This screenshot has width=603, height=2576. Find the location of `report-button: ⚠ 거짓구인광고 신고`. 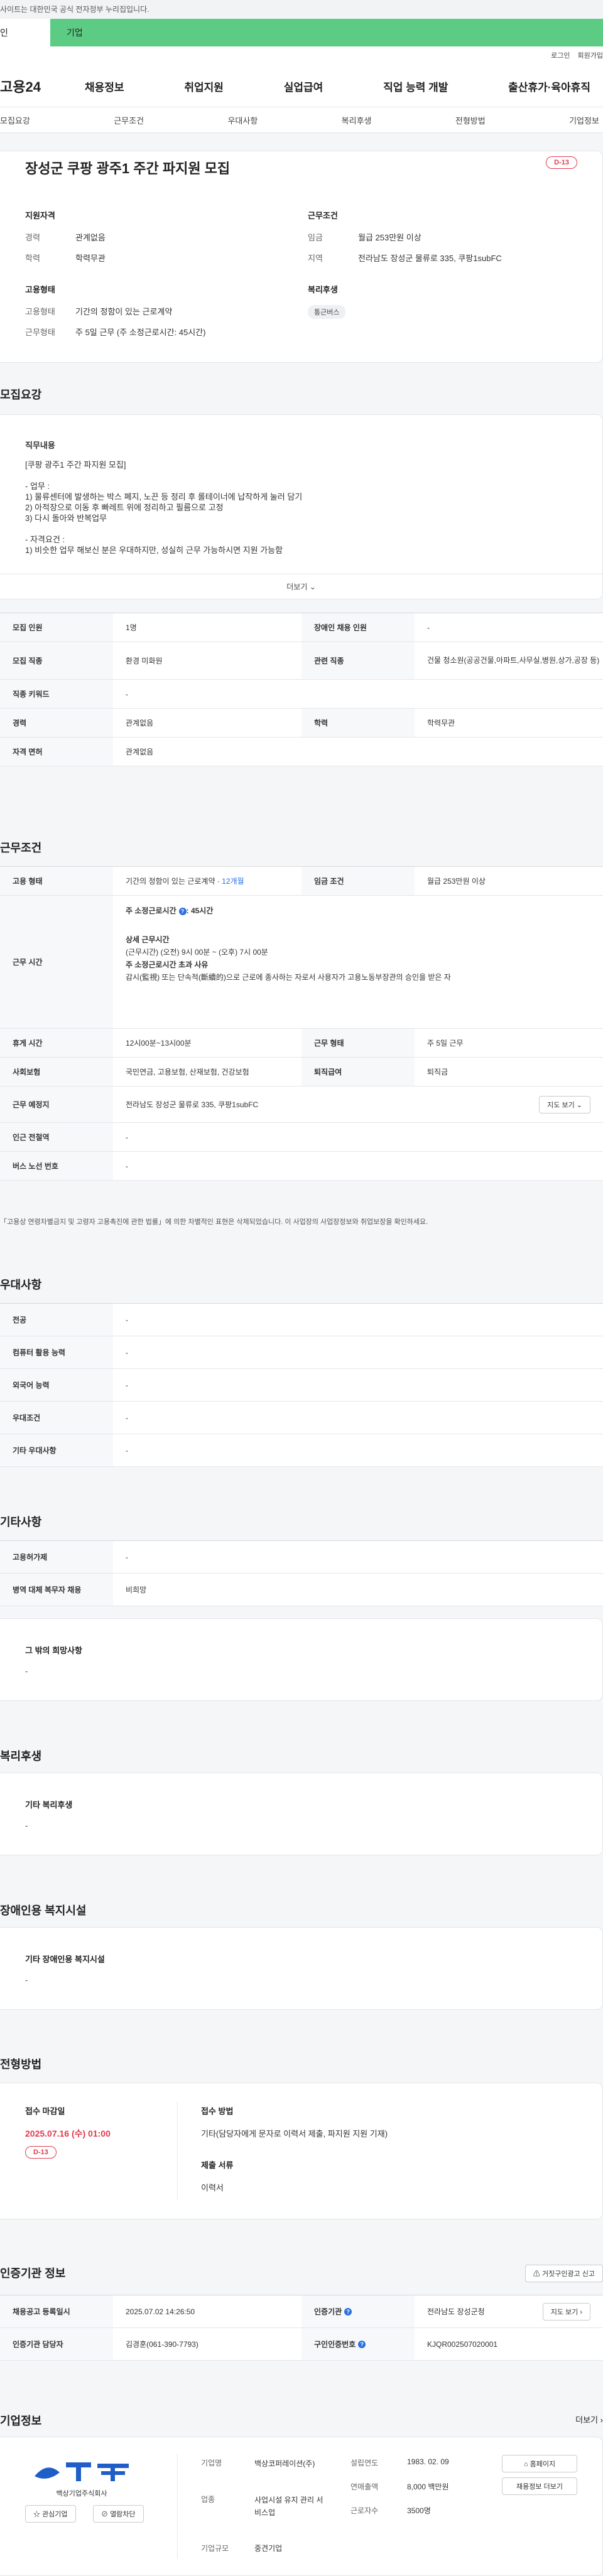

report-button: ⚠ 거짓구인광고 신고 is located at coordinates (563, 2273).